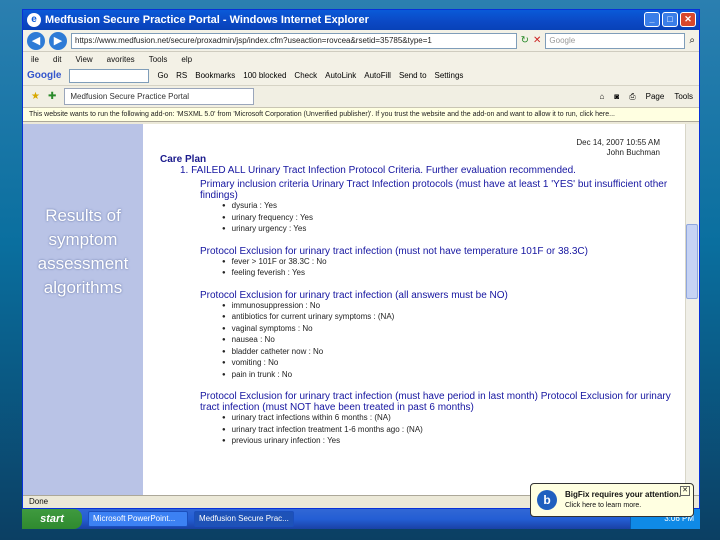 The image size is (720, 540). What do you see at coordinates (264, 75) in the screenshot?
I see `popup-blocked-button: 100 blocked` at bounding box center [264, 75].